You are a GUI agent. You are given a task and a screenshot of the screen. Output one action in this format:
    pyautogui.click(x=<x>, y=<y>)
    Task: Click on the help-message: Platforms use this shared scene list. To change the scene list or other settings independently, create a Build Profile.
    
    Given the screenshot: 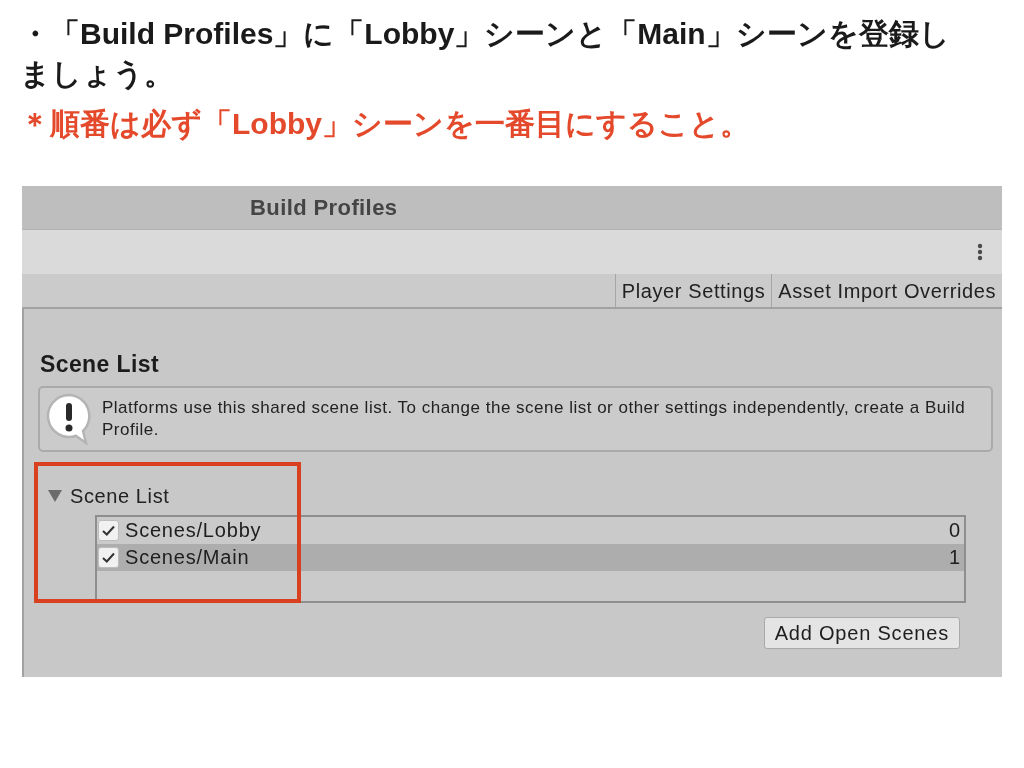 What is the action you would take?
    pyautogui.click(x=534, y=419)
    